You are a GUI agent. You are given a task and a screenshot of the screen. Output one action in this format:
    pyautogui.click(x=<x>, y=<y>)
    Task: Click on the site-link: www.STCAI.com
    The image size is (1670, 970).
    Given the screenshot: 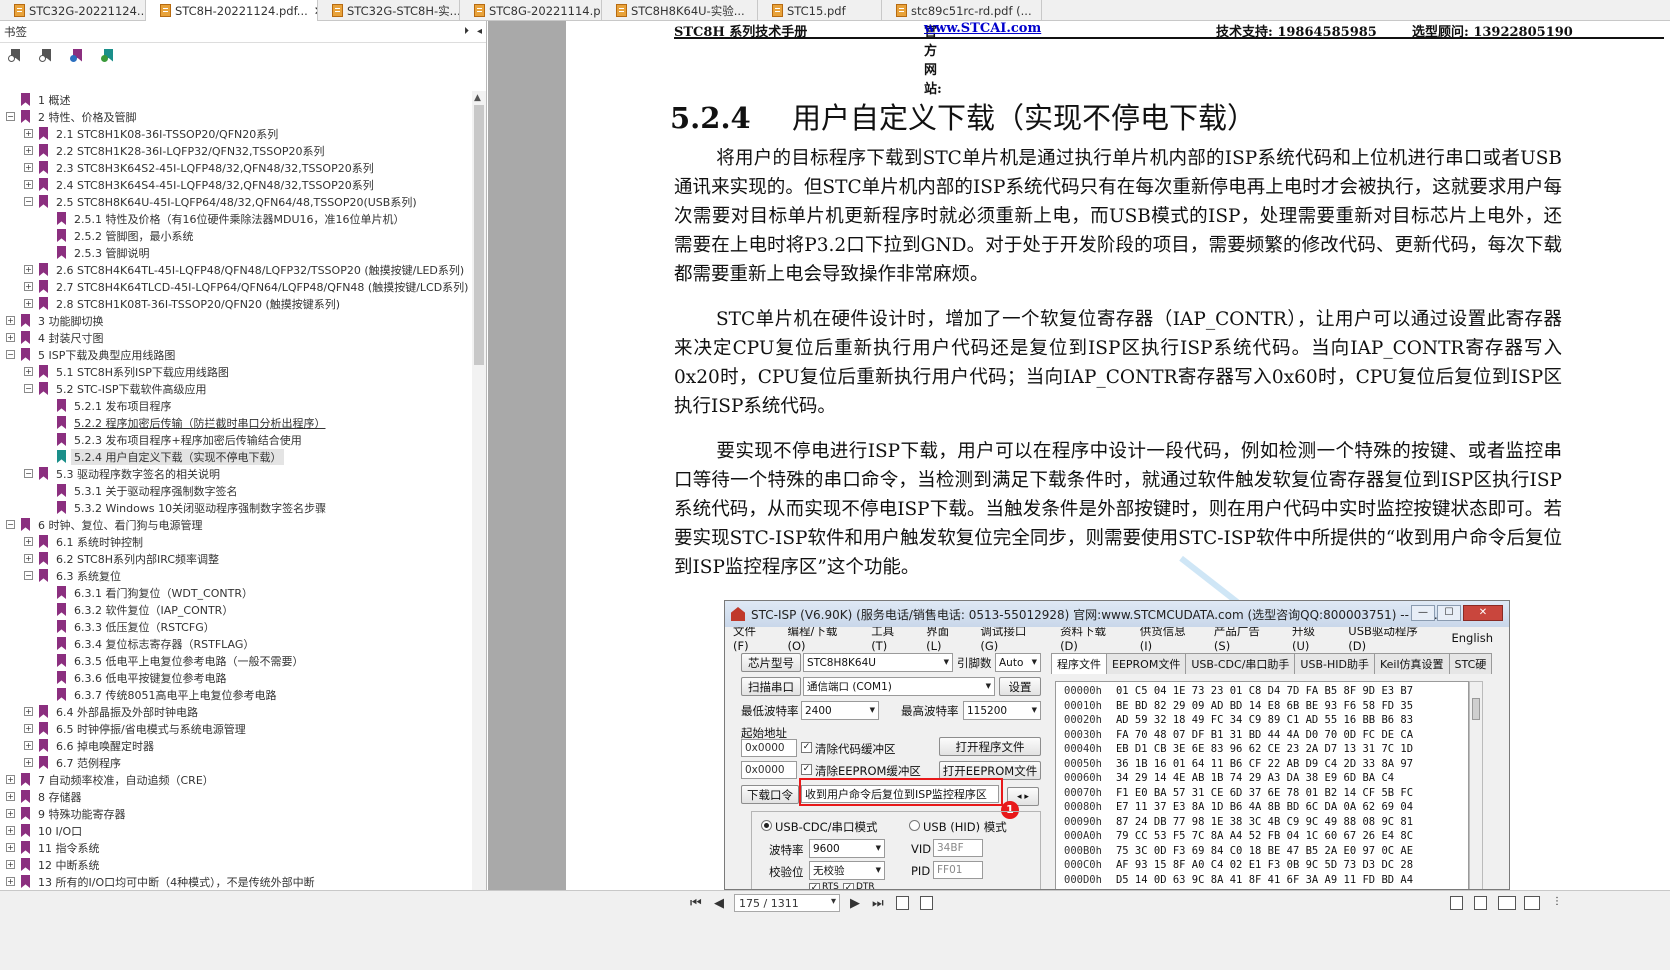 What is the action you would take?
    pyautogui.click(x=982, y=28)
    